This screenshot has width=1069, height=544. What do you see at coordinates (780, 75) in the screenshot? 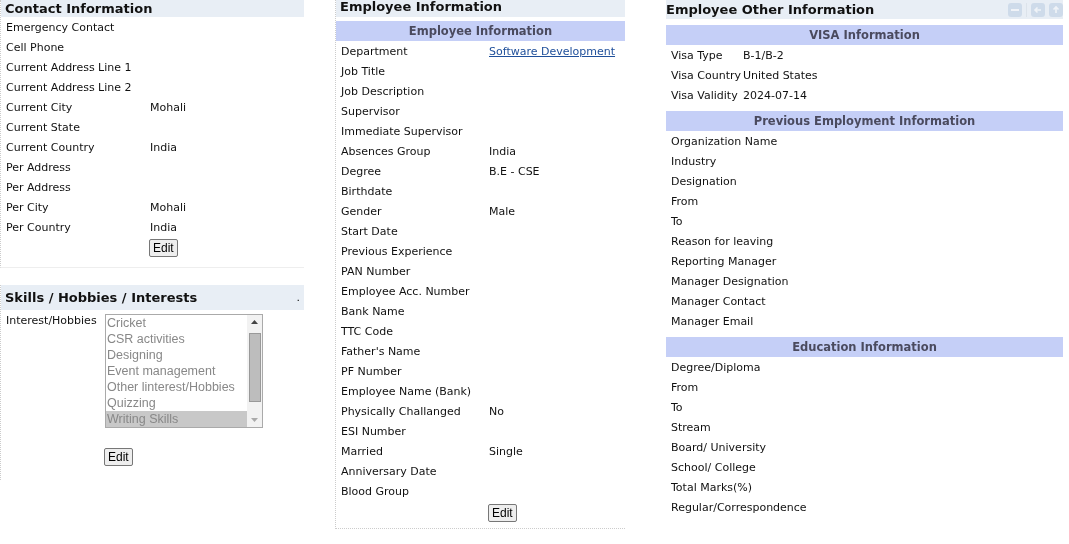
I see `field-value: United States` at bounding box center [780, 75].